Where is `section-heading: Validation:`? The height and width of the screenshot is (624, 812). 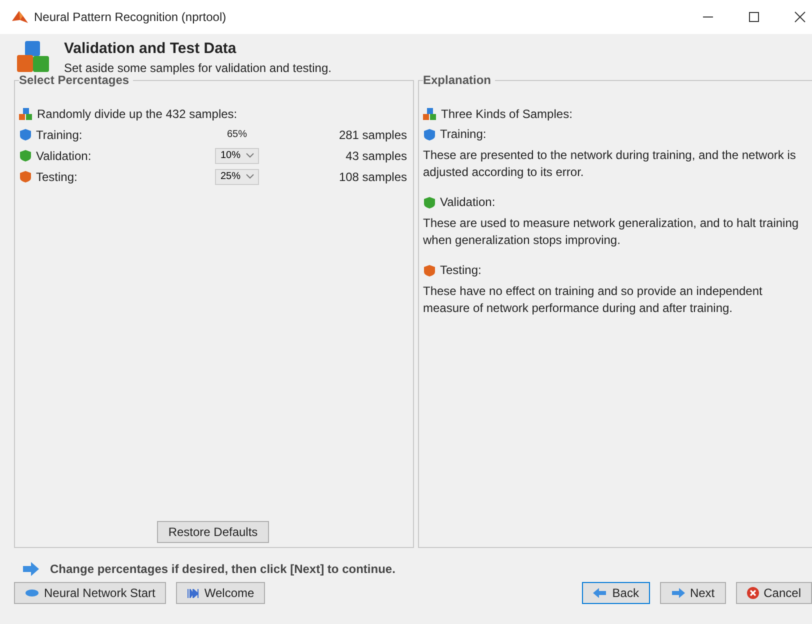 section-heading: Validation: is located at coordinates (468, 202).